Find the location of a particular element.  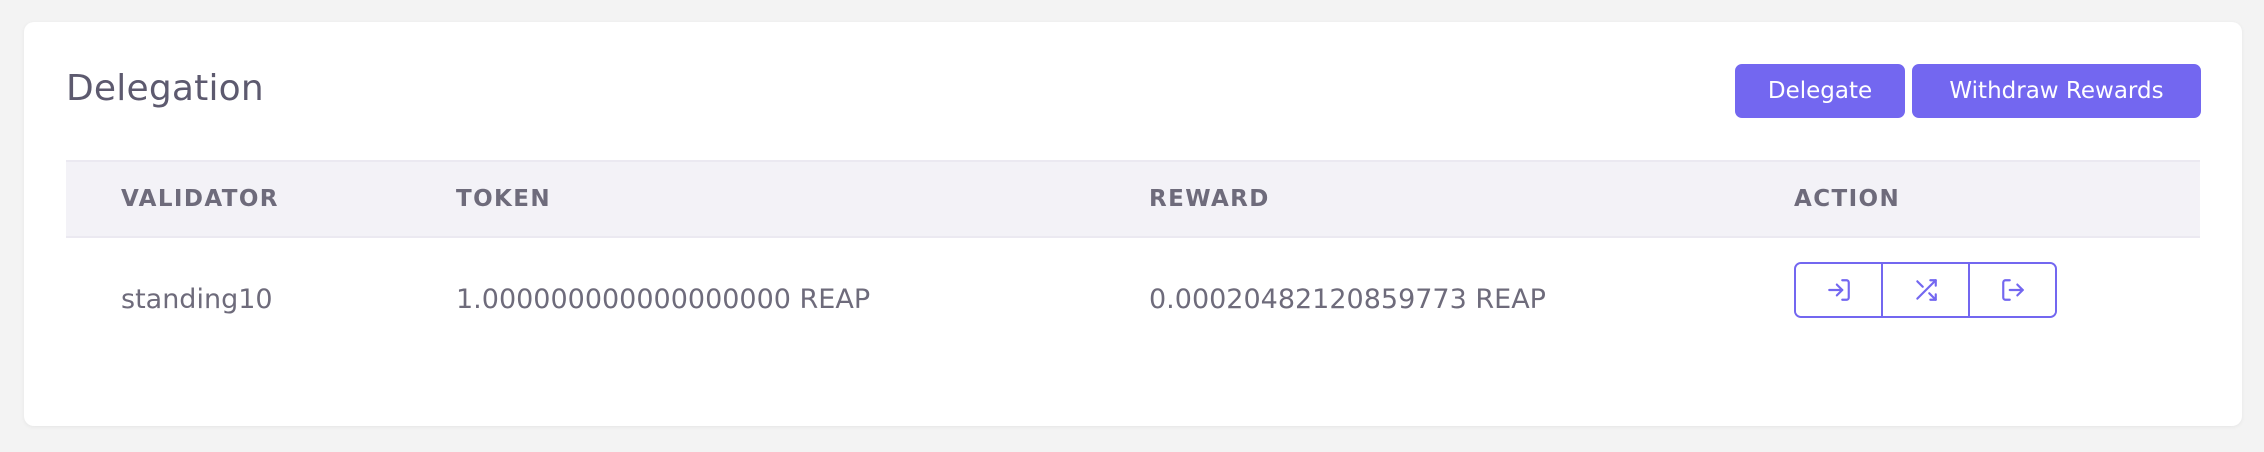

column-header-reward: REWARD is located at coordinates (1209, 199).